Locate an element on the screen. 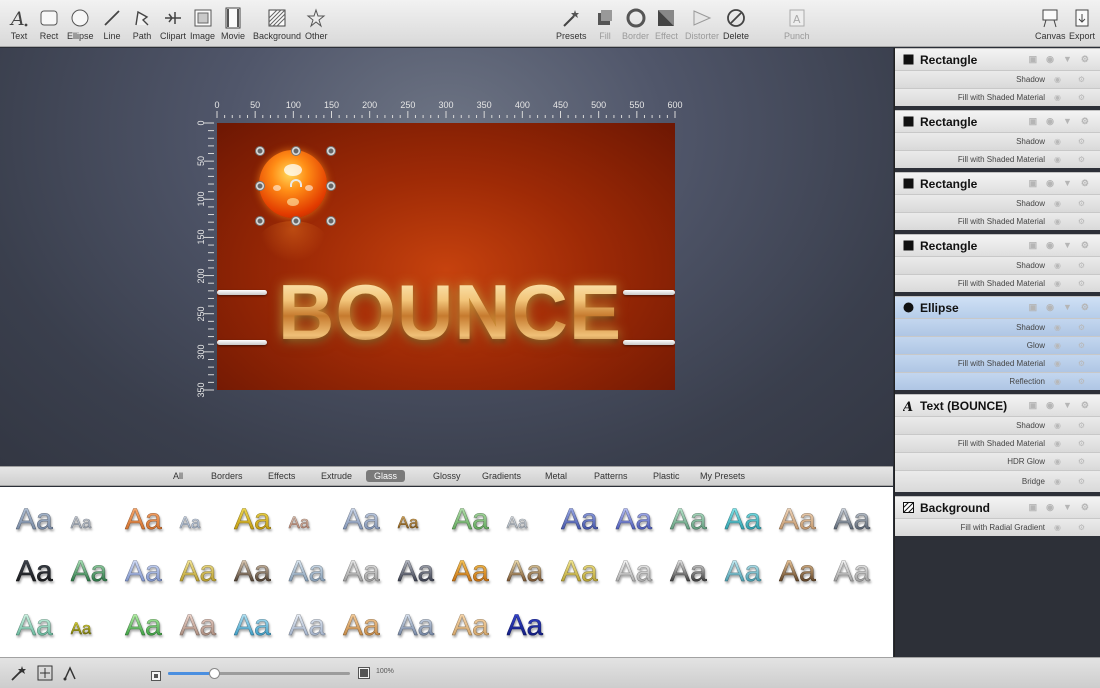 The image size is (1100, 688). punch-button: A Punch is located at coordinates (797, 26).